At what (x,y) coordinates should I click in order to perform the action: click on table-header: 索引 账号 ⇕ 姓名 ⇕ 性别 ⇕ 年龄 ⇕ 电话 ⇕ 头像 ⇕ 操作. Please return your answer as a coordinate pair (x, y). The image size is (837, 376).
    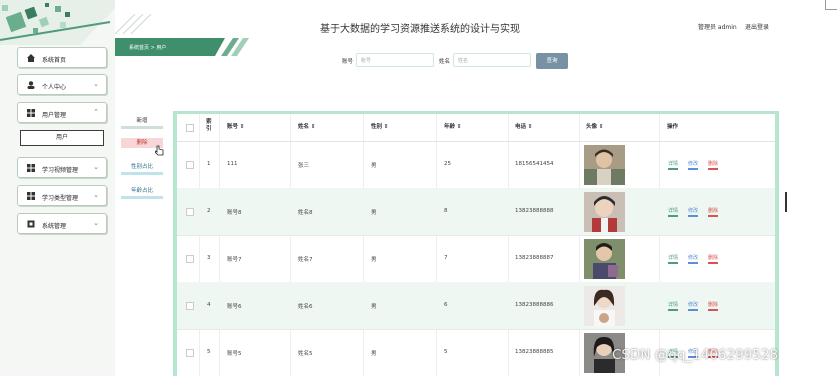
    Looking at the image, I should click on (476, 128).